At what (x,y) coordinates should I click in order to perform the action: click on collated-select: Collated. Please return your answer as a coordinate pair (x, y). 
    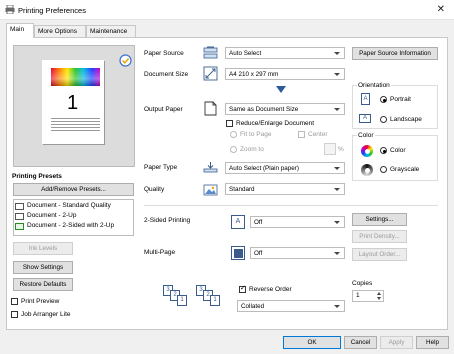
    Looking at the image, I should click on (291, 306).